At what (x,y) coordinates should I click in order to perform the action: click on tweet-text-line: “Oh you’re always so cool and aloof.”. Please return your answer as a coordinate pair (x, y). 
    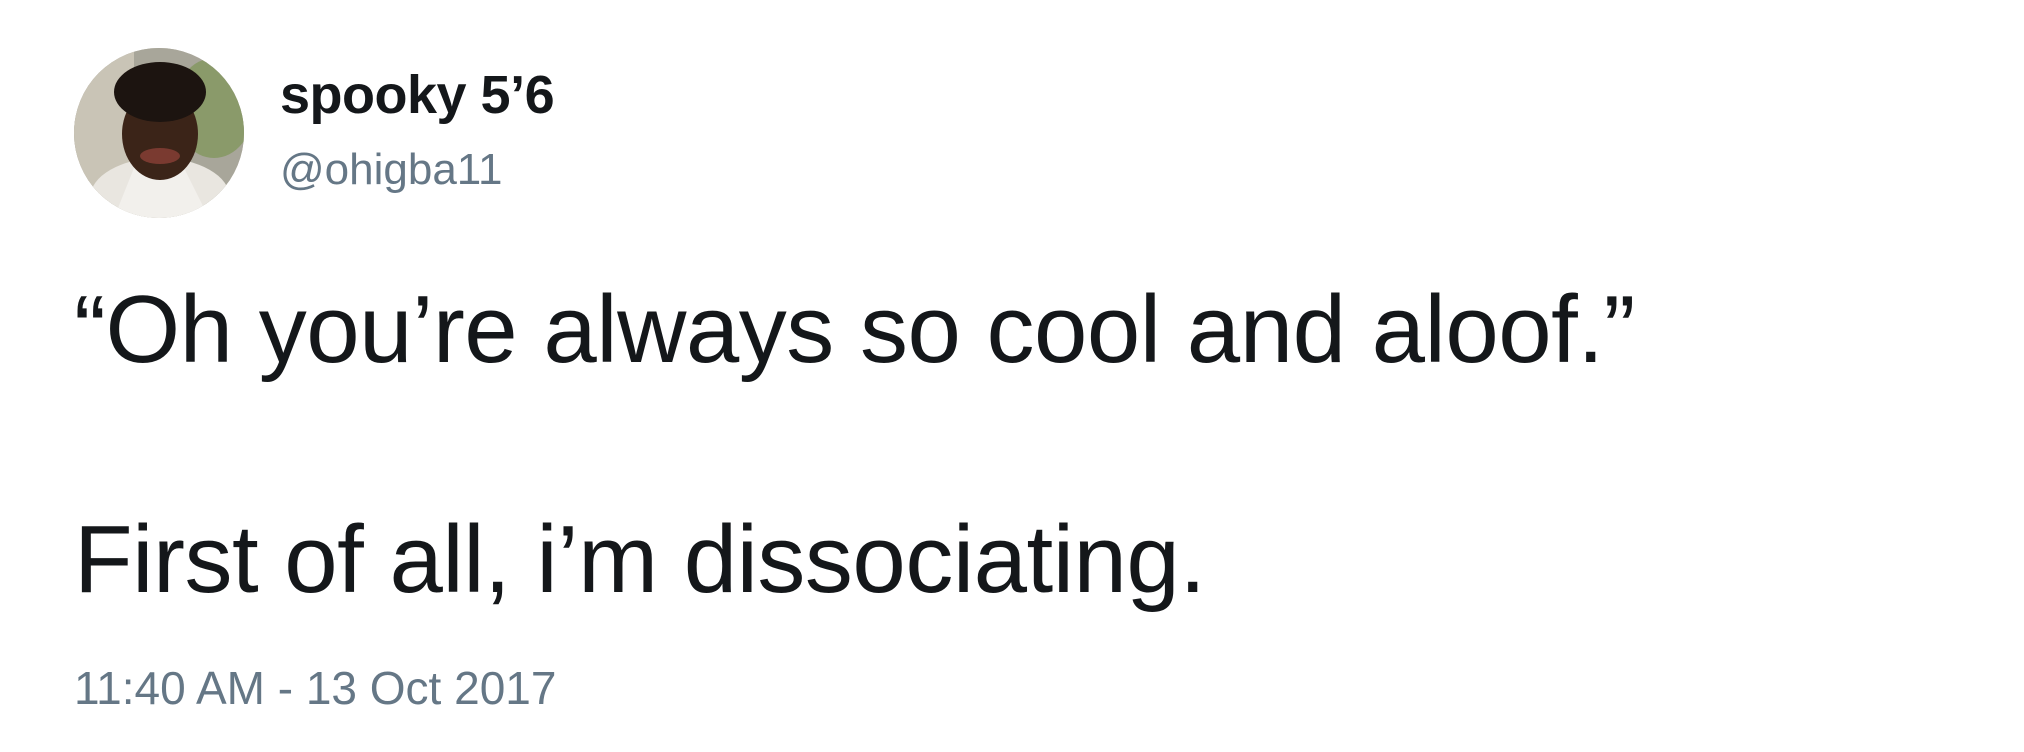
    Looking at the image, I should click on (854, 329).